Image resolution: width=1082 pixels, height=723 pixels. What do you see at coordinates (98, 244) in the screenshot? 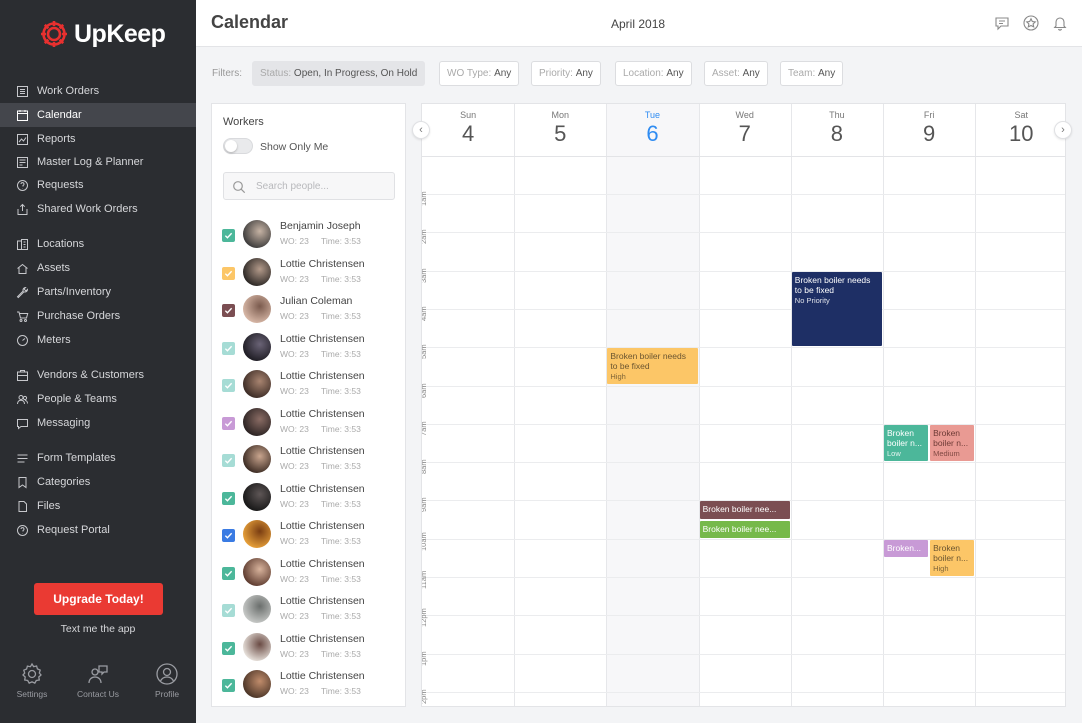
I see `sidebar-item-locations: Locations` at bounding box center [98, 244].